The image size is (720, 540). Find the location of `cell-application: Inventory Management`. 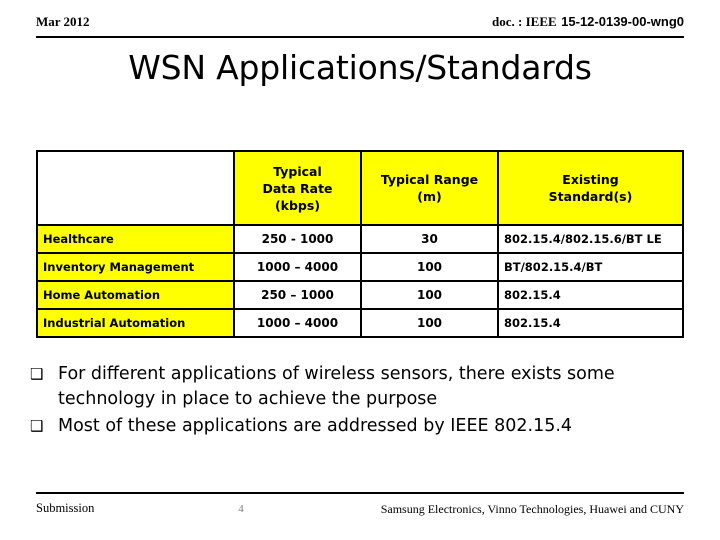

cell-application: Inventory Management is located at coordinates (135, 267).